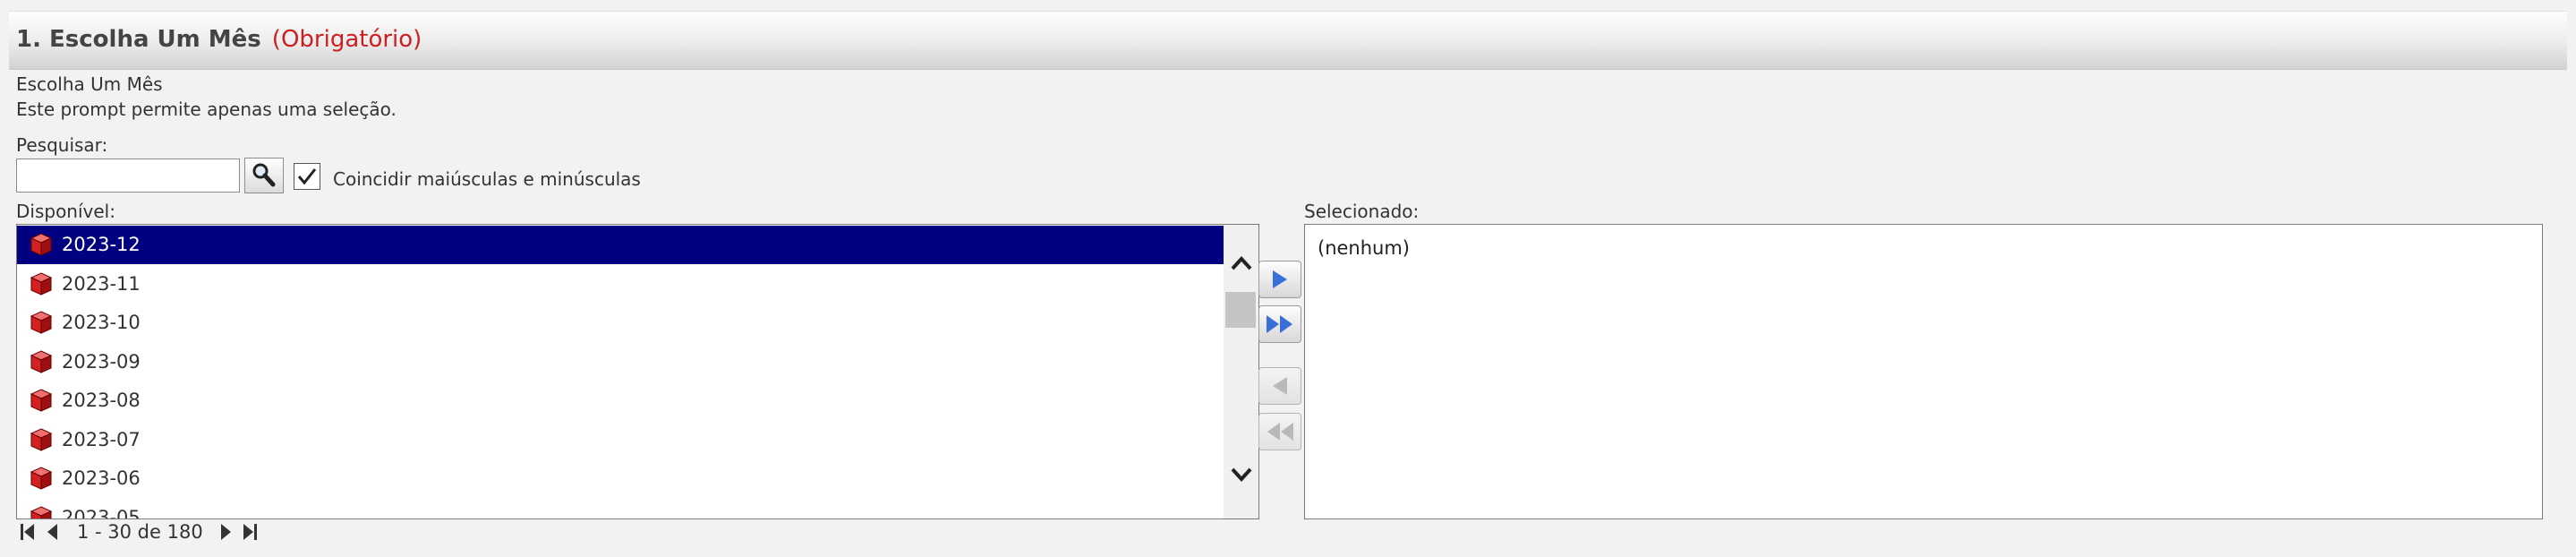  I want to click on arrow-right-icon, so click(1280, 279).